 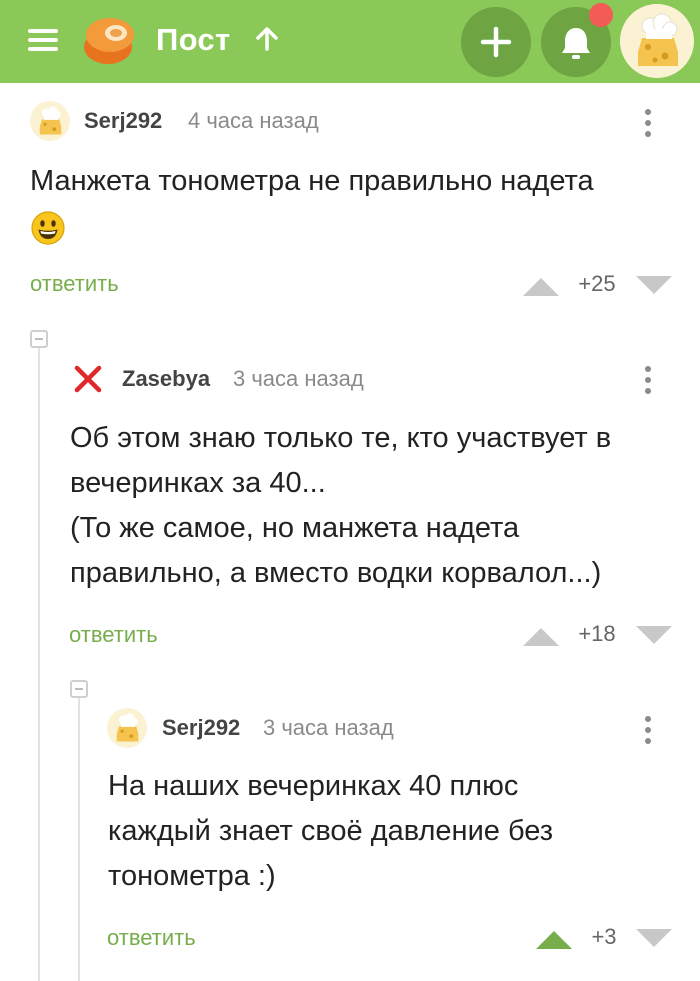 I want to click on comment-text-line: Манжета тонометра не правильно надета, so click(x=312, y=181).